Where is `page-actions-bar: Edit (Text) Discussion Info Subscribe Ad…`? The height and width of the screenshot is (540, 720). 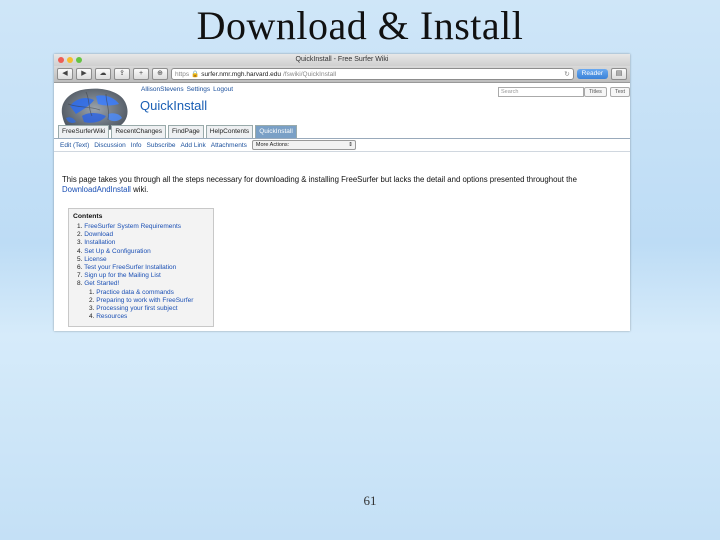 page-actions-bar: Edit (Text) Discussion Info Subscribe Ad… is located at coordinates (342, 145).